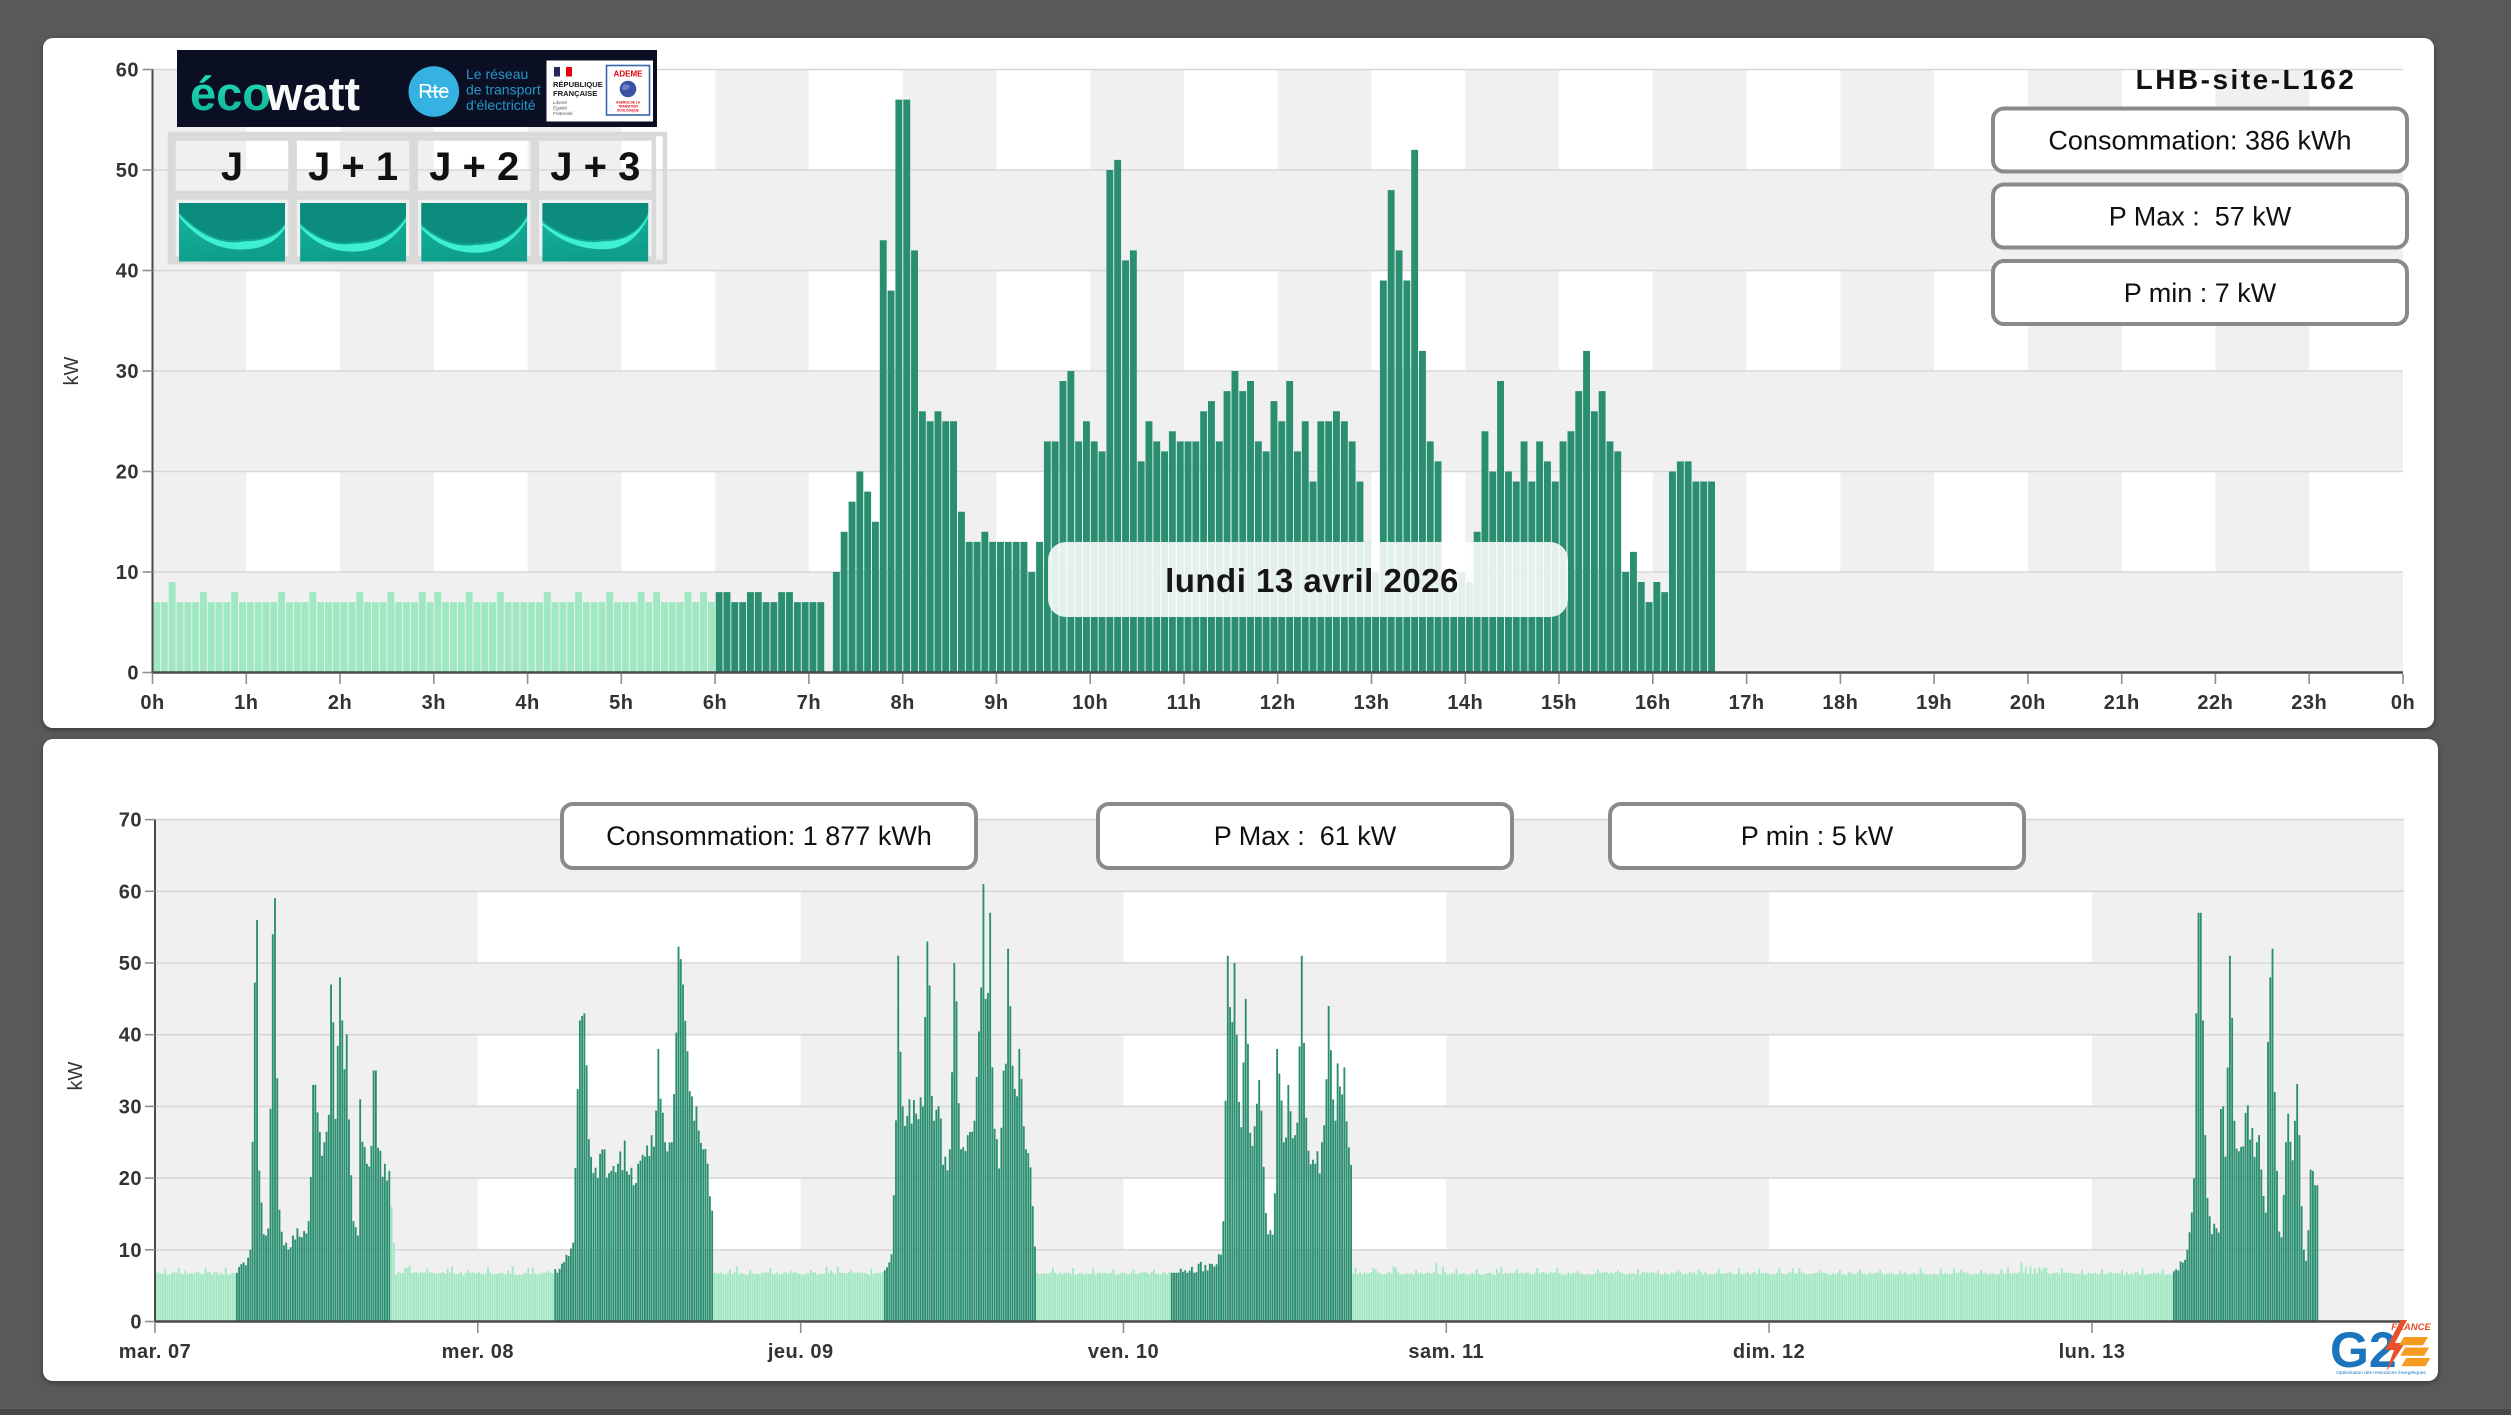 The width and height of the screenshot is (2511, 1415). Describe the element at coordinates (1934, 703) in the screenshot. I see `svg-text: 19h` at that location.